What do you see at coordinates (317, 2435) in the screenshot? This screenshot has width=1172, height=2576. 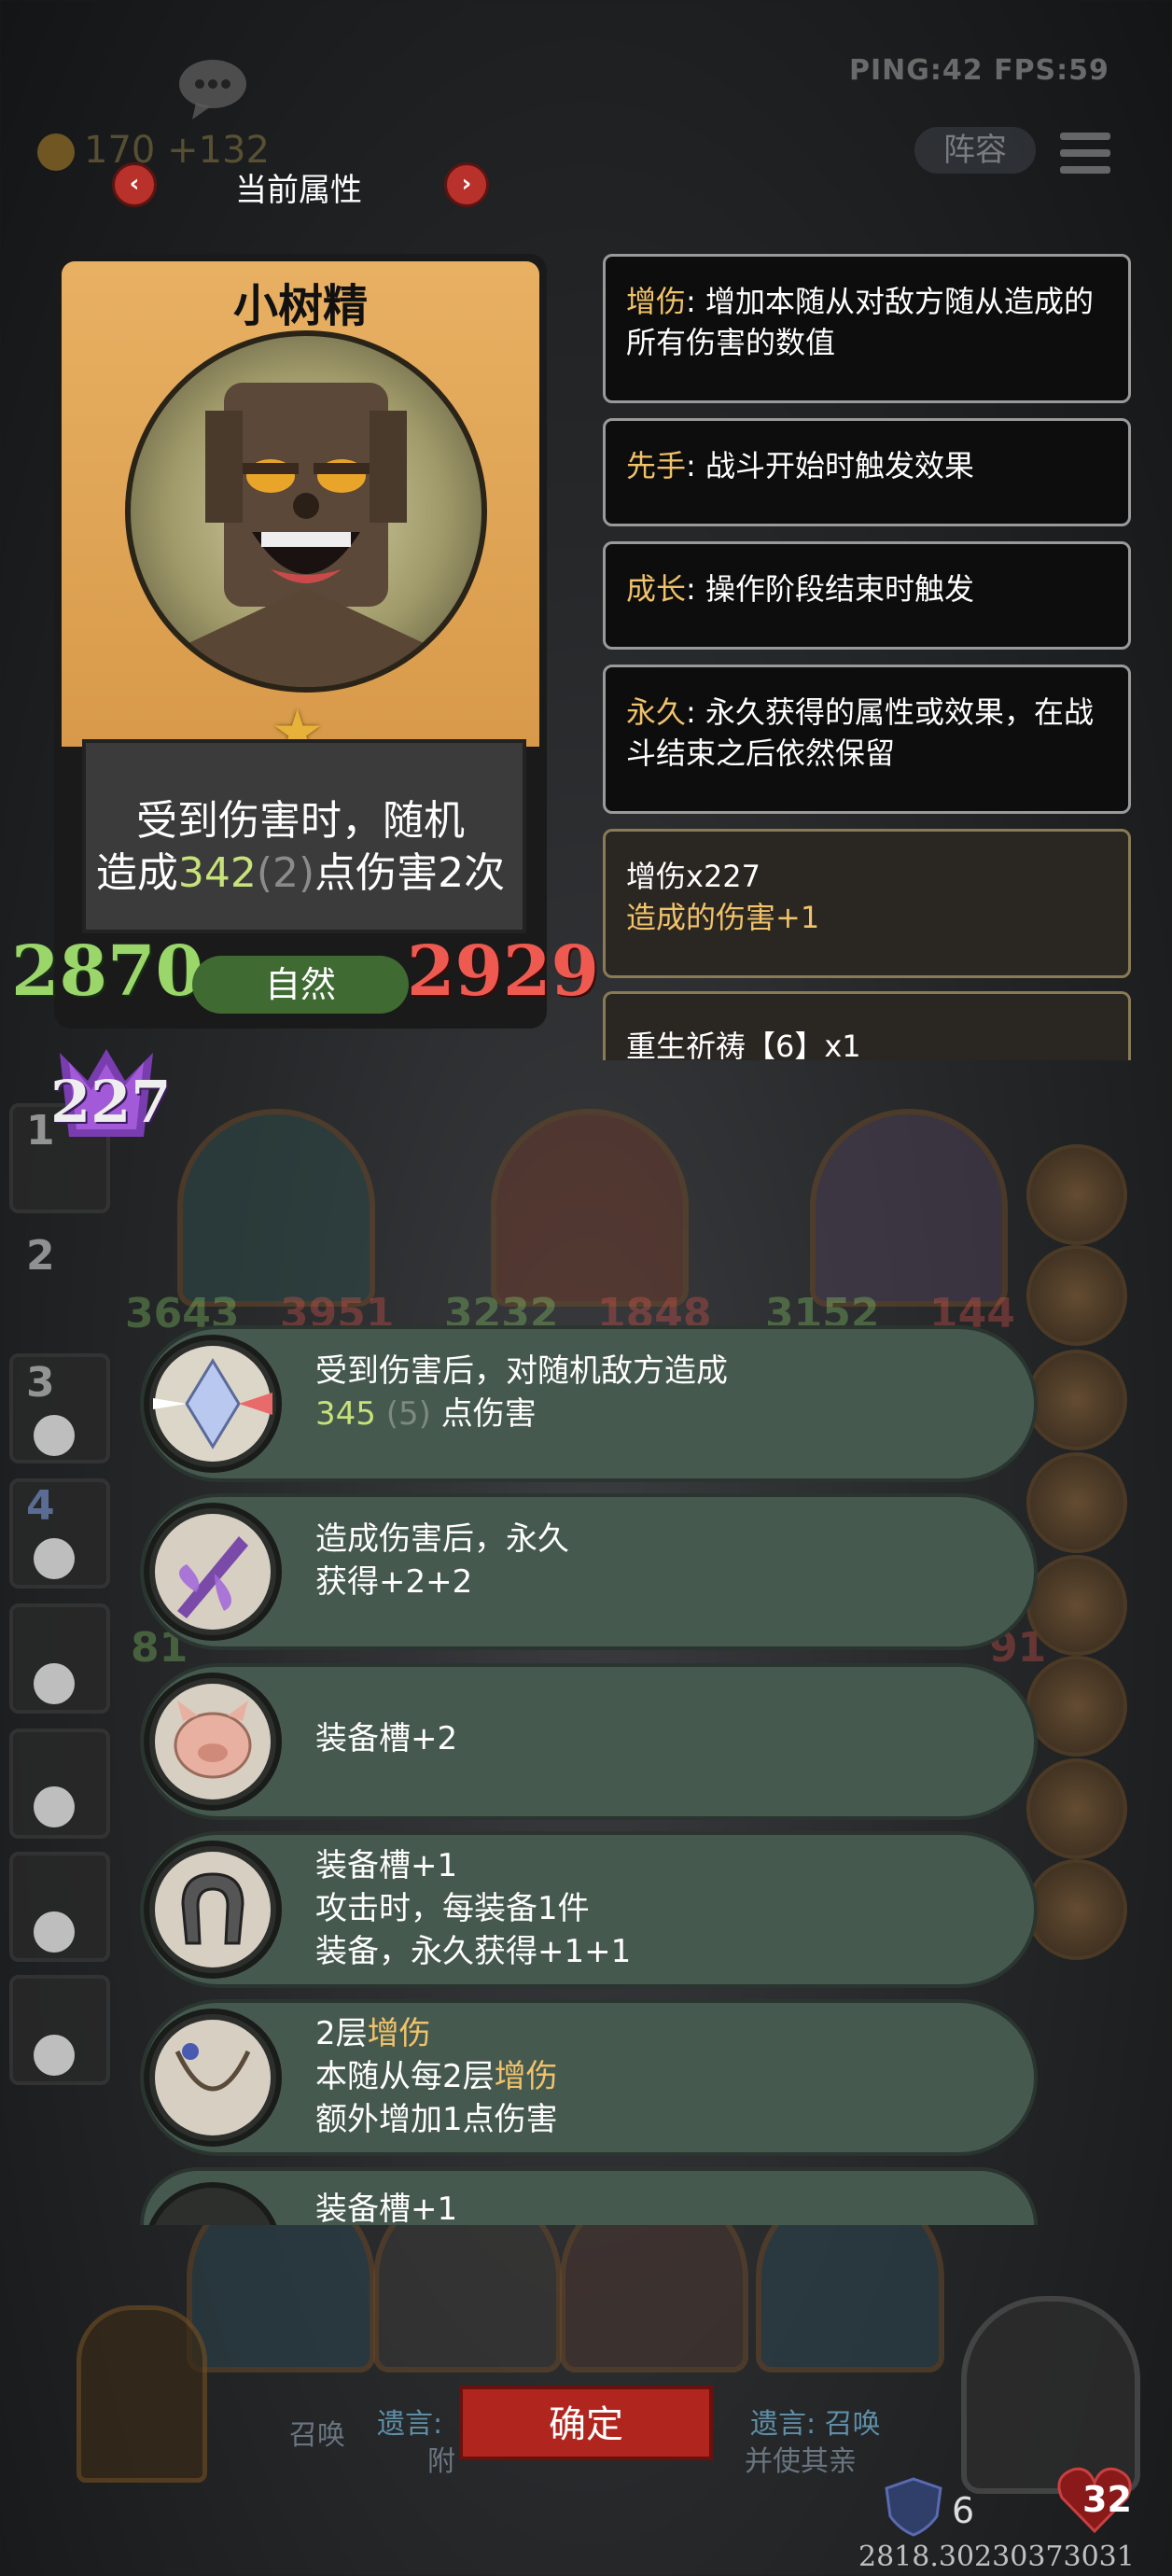 I see `bottom-label: 召唤` at bounding box center [317, 2435].